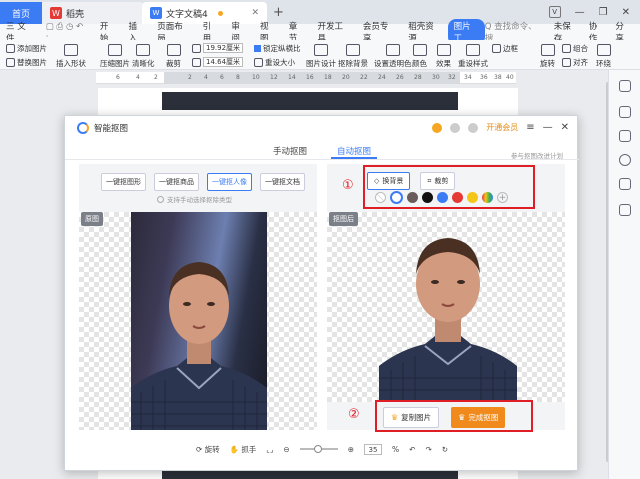  I want to click on sidebar-lock-icon, so click(625, 210).